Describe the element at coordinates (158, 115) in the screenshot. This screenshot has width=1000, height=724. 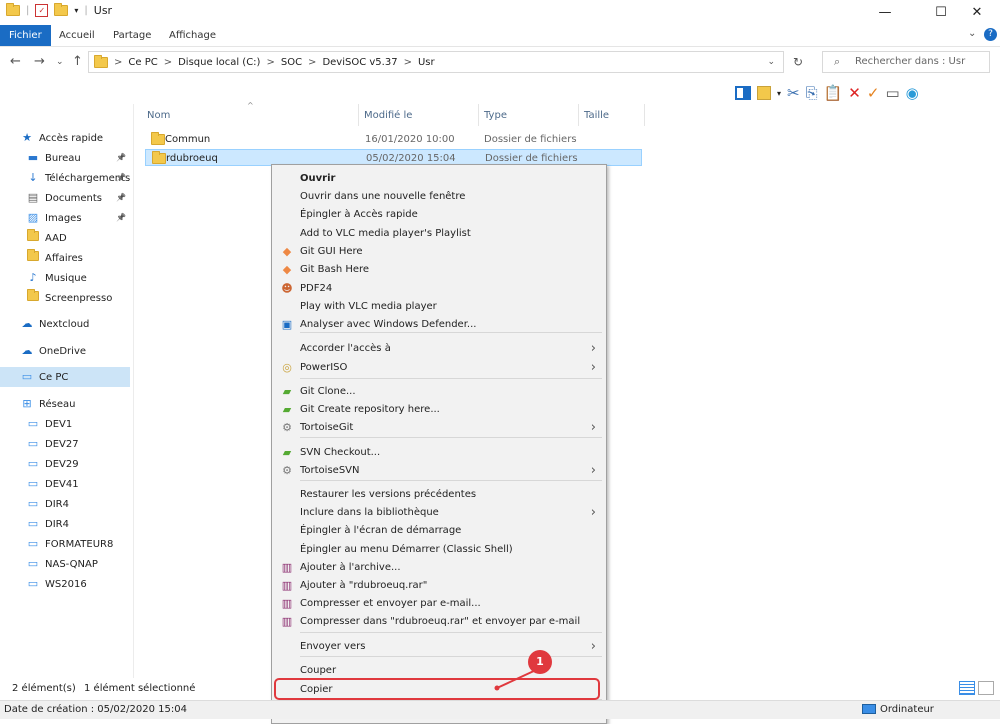
I see `column-header-name: Nom` at that location.